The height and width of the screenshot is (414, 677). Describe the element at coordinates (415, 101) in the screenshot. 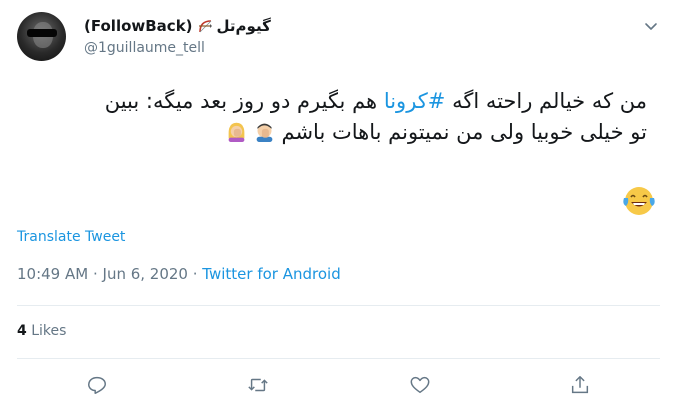

I see `hashtag-link: #کرونا` at that location.